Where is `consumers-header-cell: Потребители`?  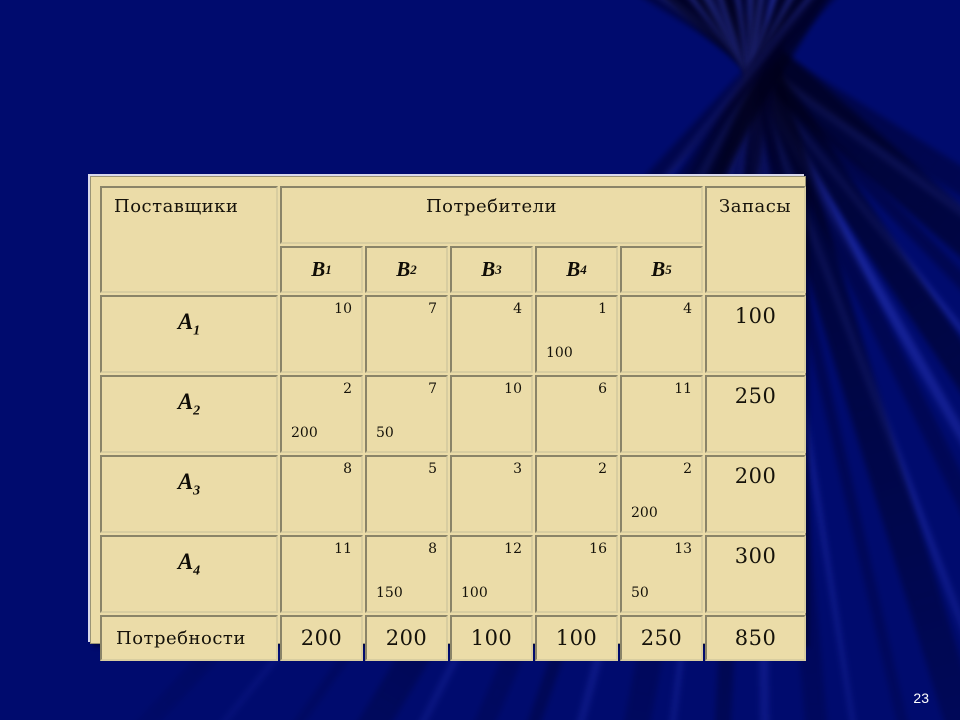 consumers-header-cell: Потребители is located at coordinates (492, 215).